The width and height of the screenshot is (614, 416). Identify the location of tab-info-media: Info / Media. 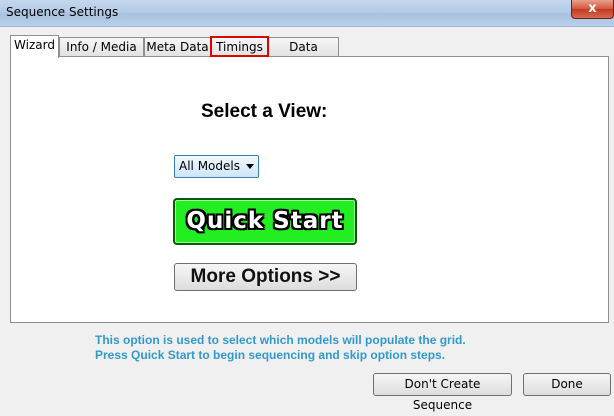
(101, 46).